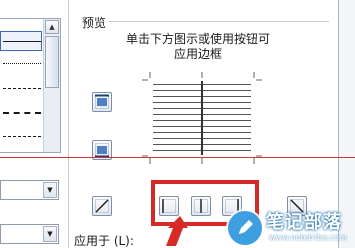  Describe the element at coordinates (197, 54) in the screenshot. I see `preview-hint-line2: 应用边框` at that location.